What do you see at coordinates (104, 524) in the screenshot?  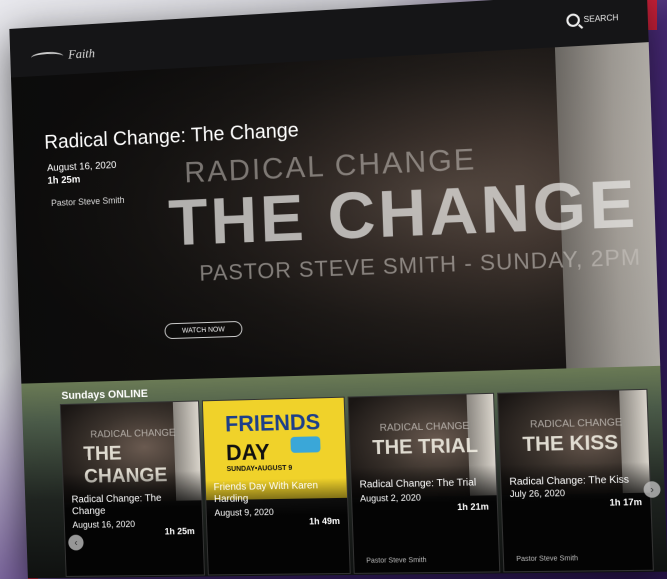 I see `card-date: August 16, 2020` at bounding box center [104, 524].